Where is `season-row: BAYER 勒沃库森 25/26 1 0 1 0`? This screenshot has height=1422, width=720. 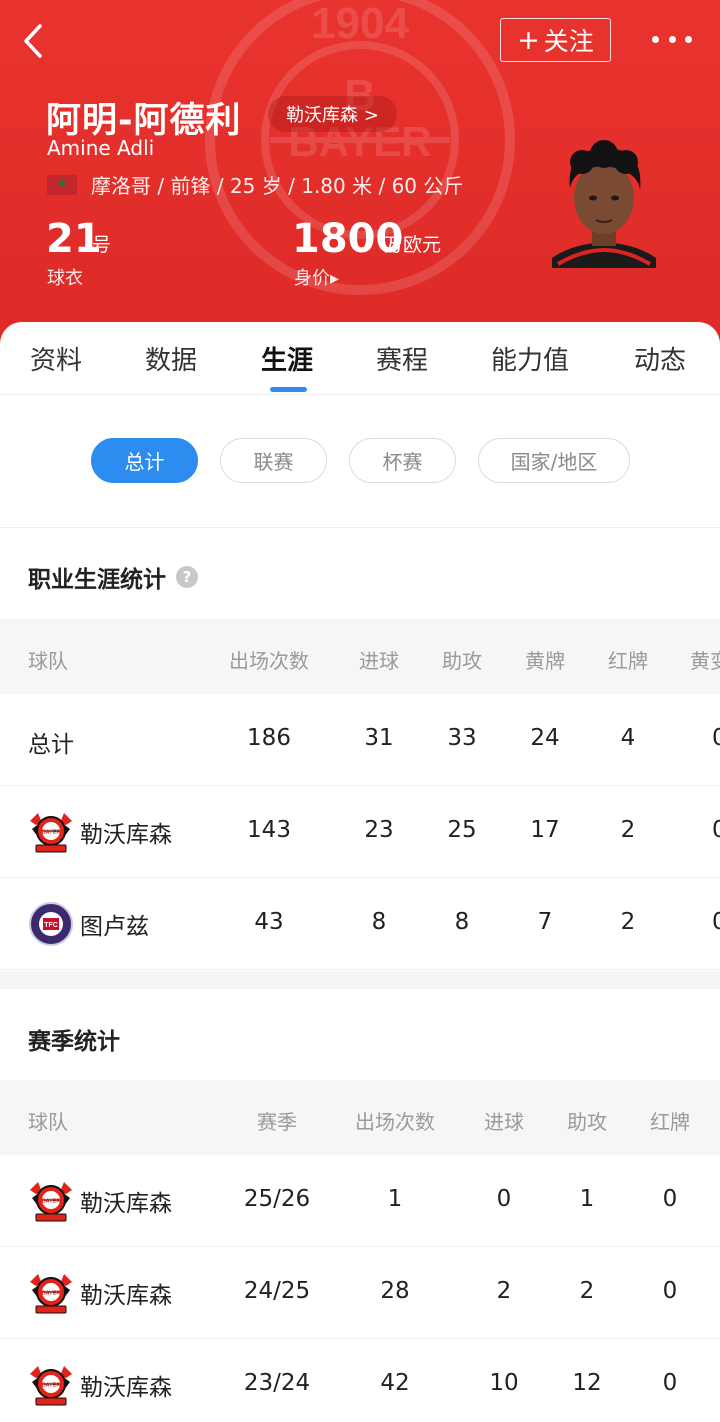 season-row: BAYER 勒沃库森 25/26 1 0 1 0 is located at coordinates (360, 1201).